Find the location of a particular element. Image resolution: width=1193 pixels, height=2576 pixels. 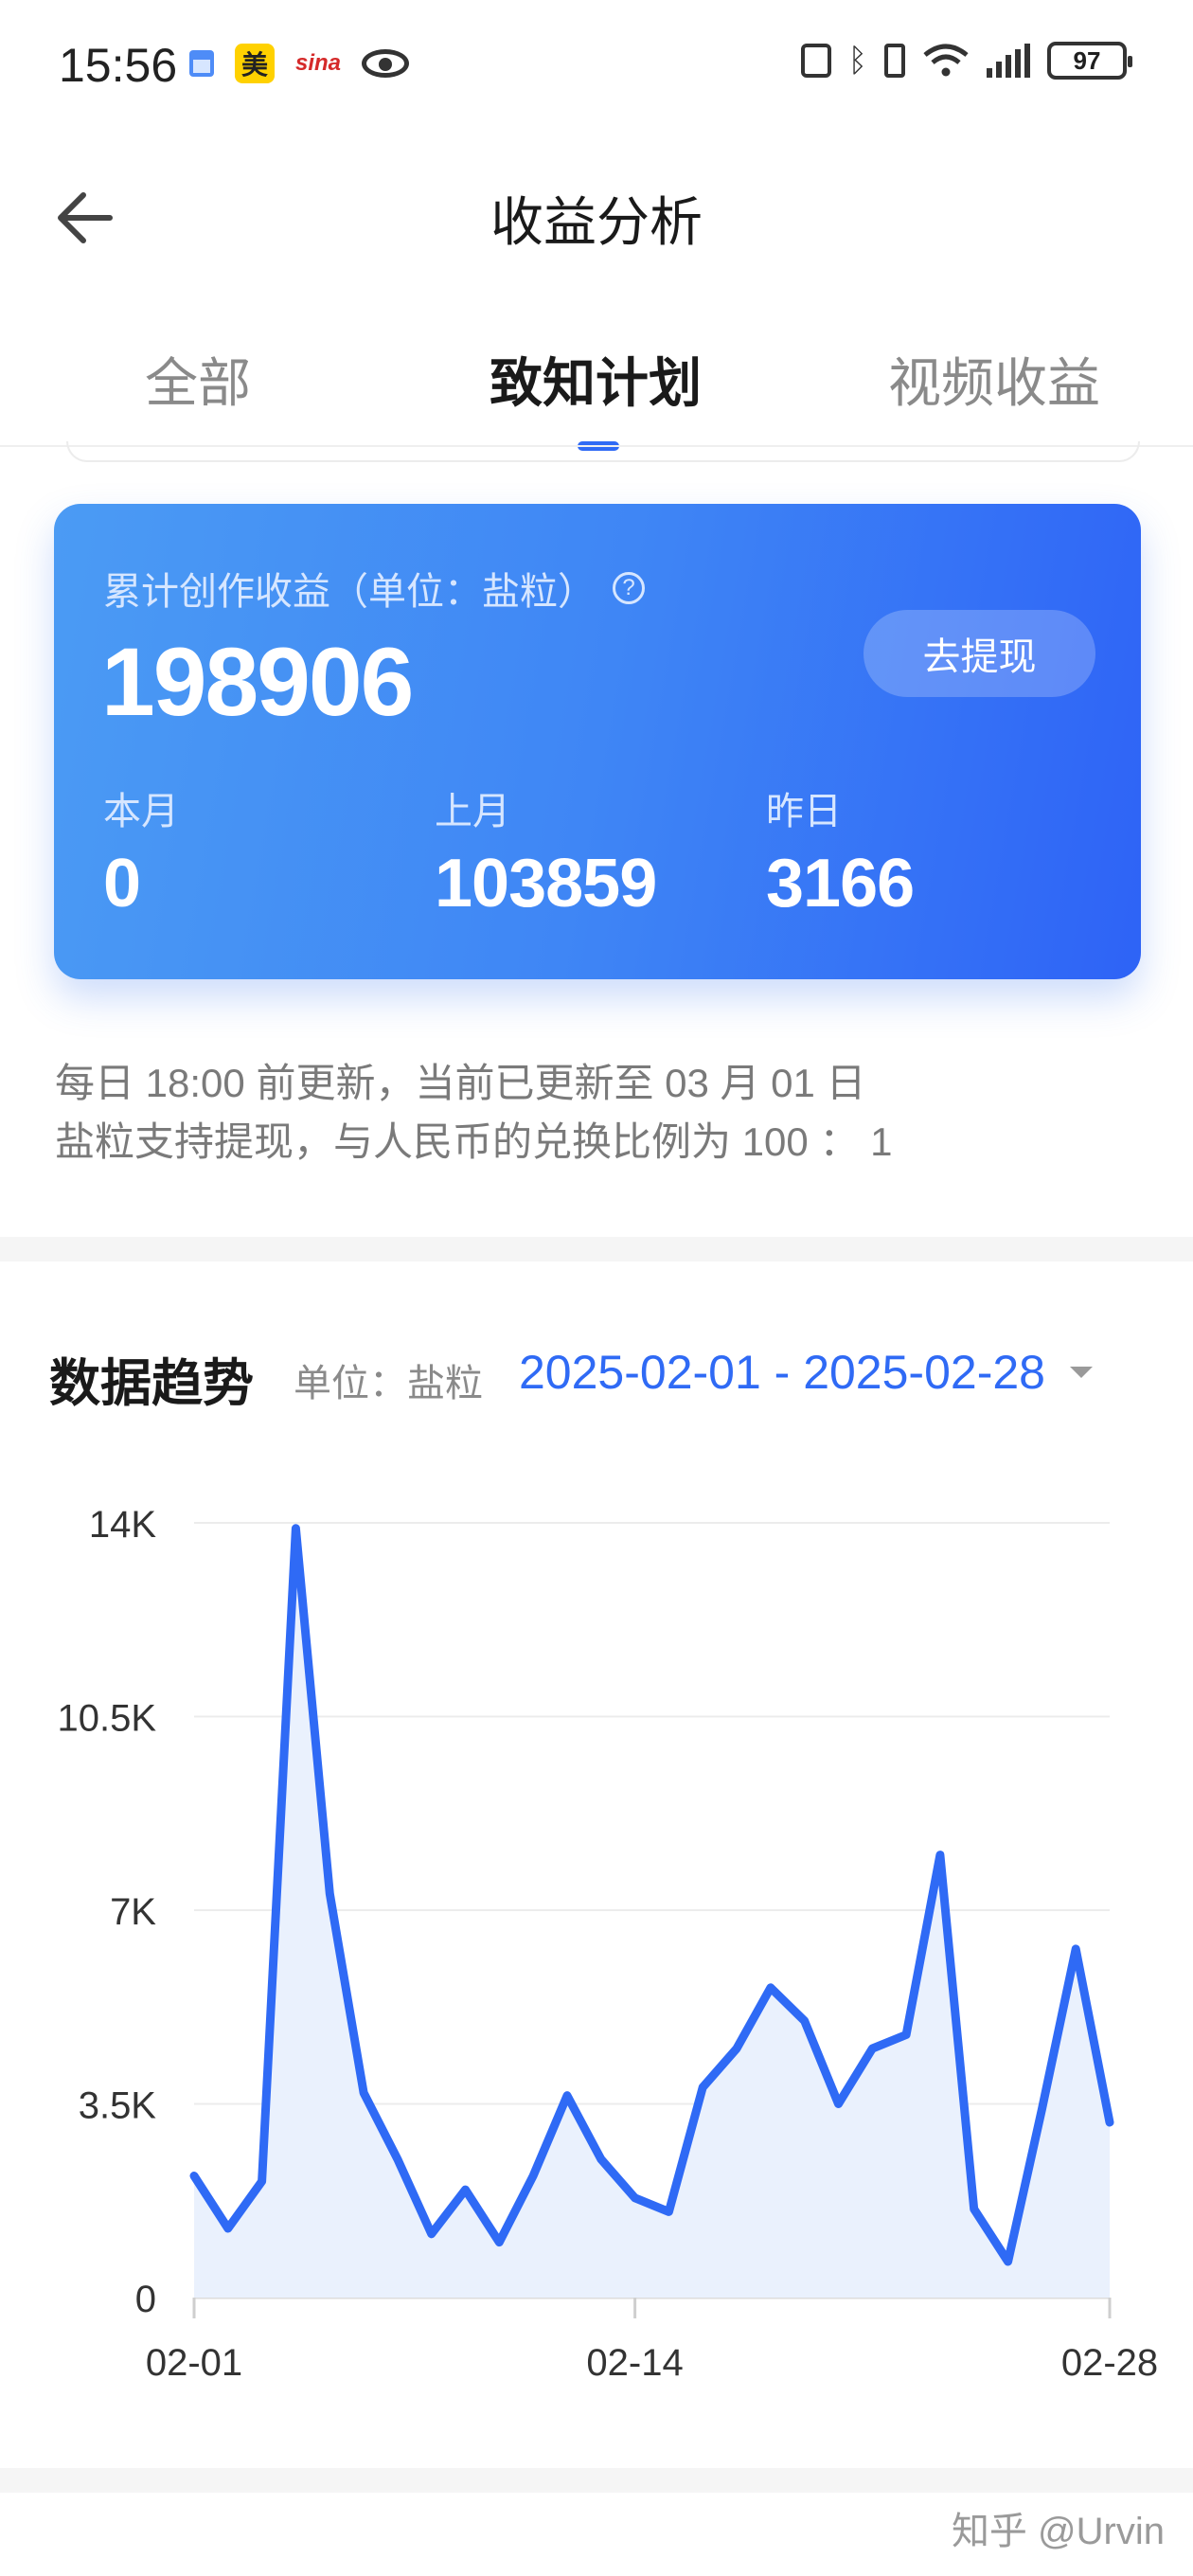

notification-icons: 美 sina is located at coordinates (299, 63).